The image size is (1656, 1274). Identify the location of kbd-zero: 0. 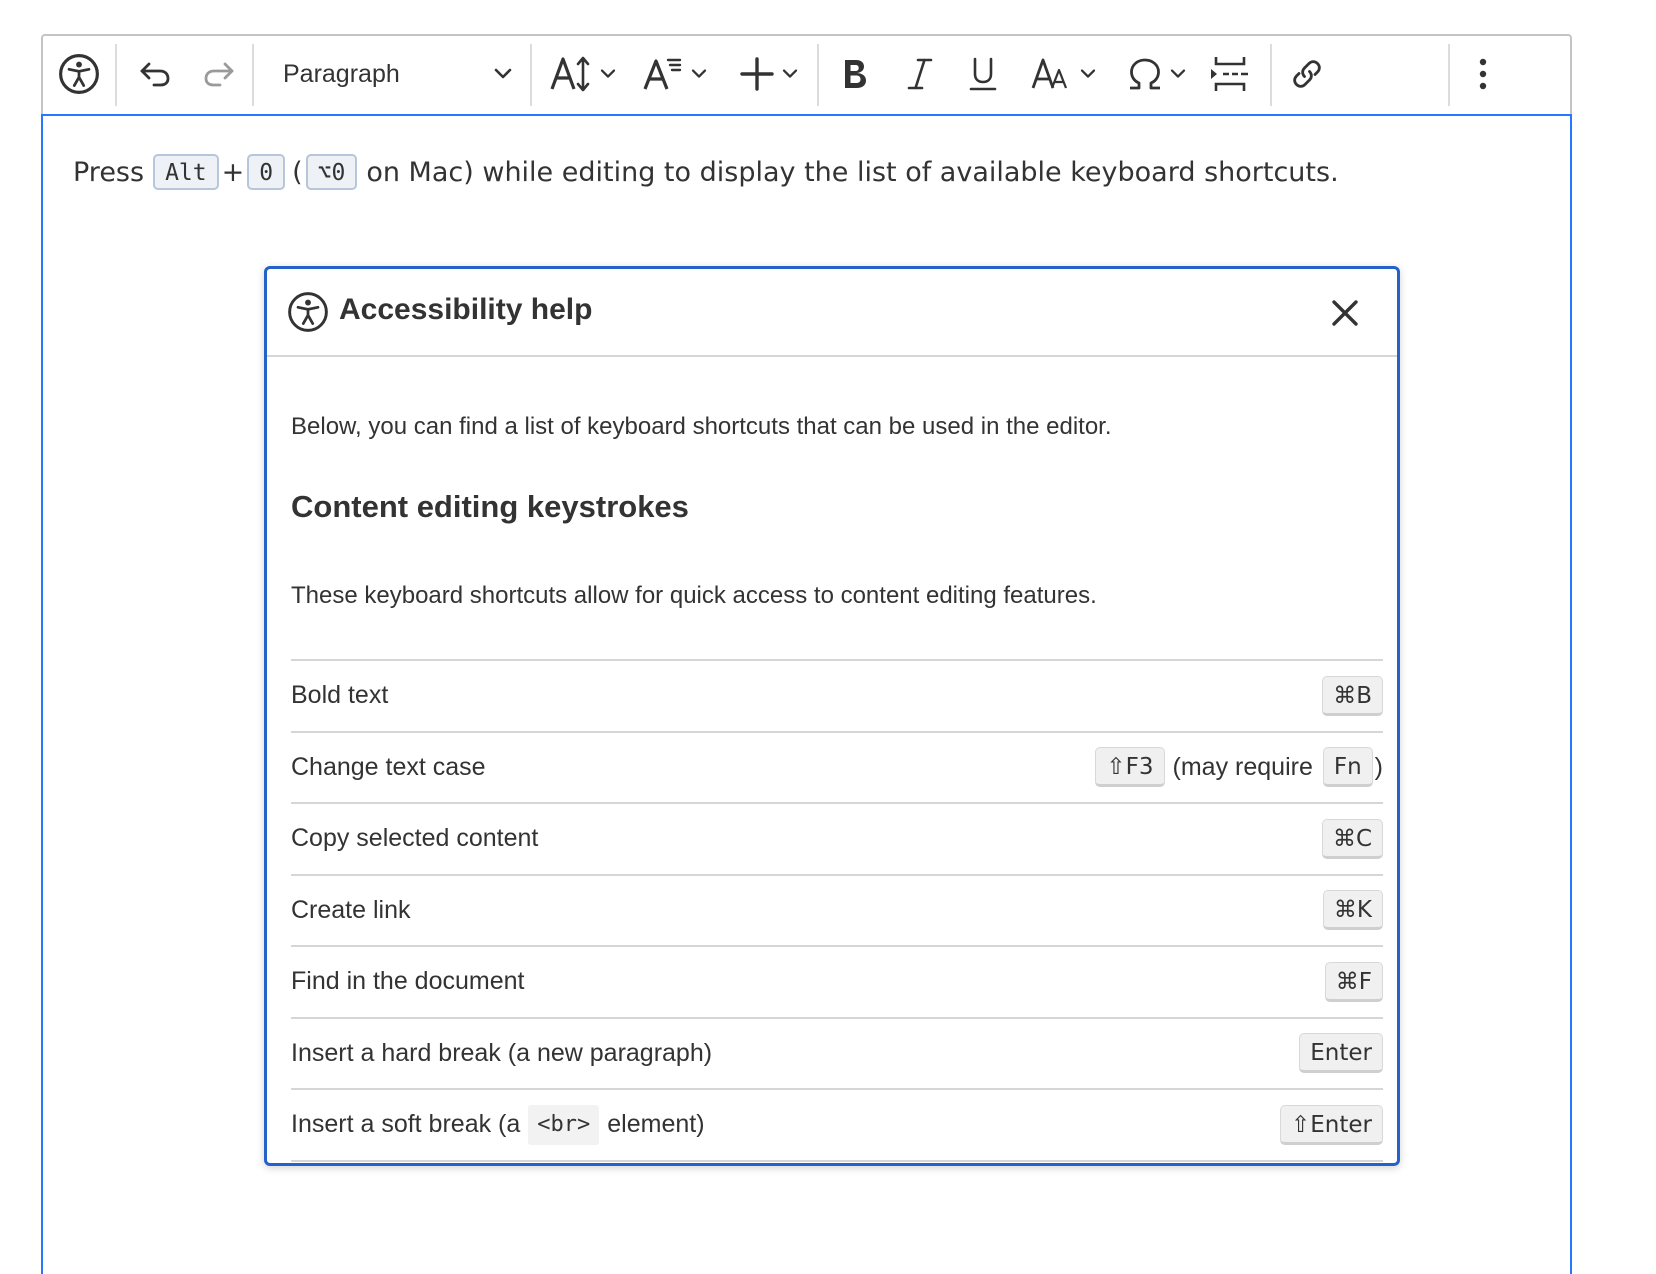
(266, 172).